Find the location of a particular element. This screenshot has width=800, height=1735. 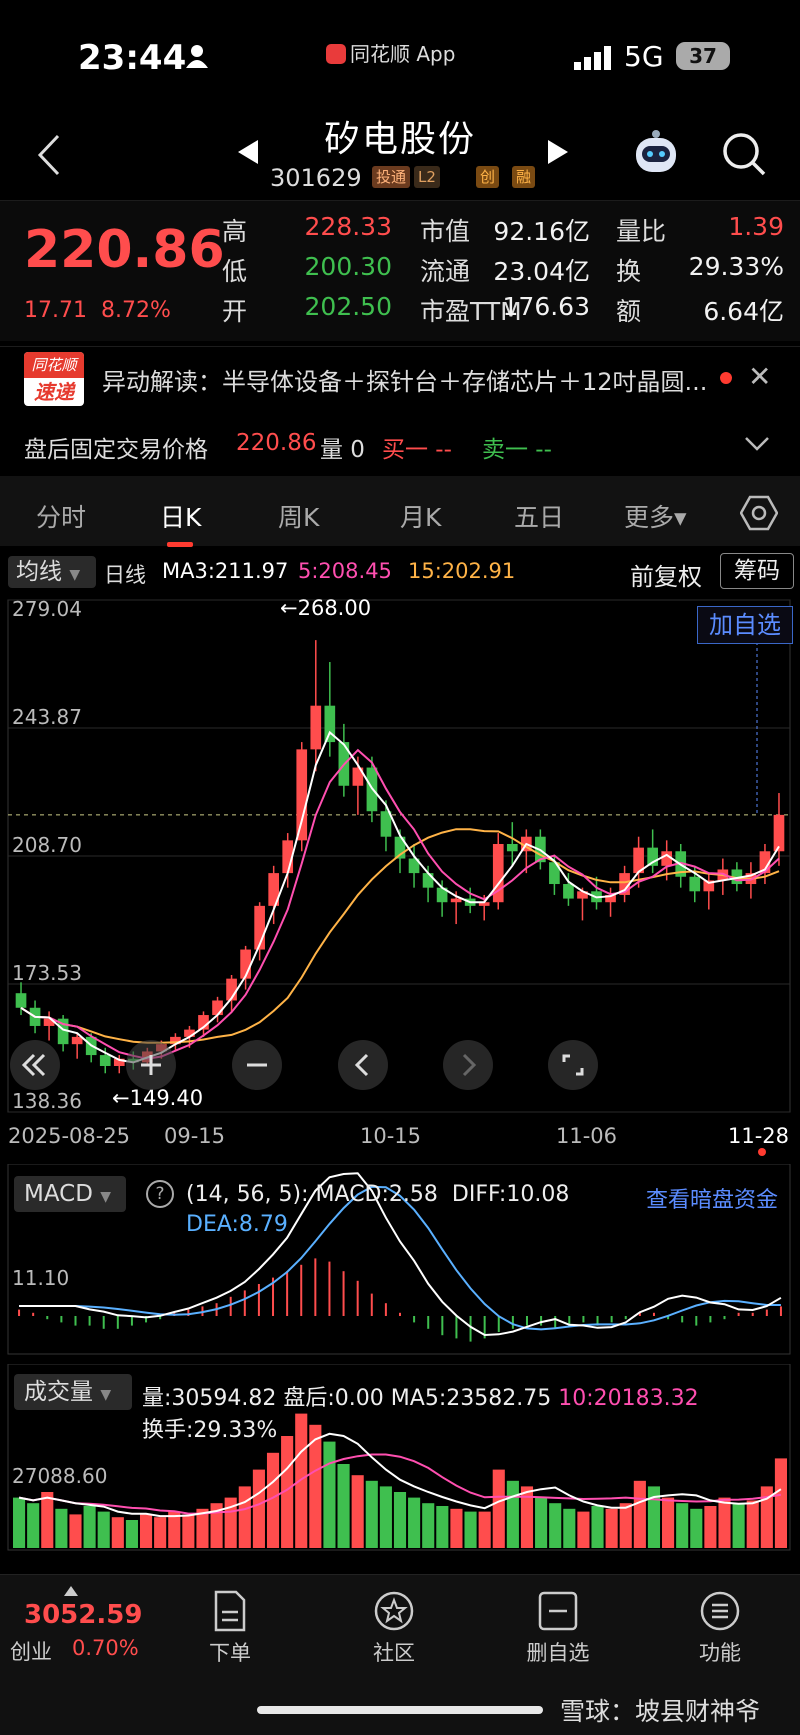

chevron-down-icon is located at coordinates (757, 444).